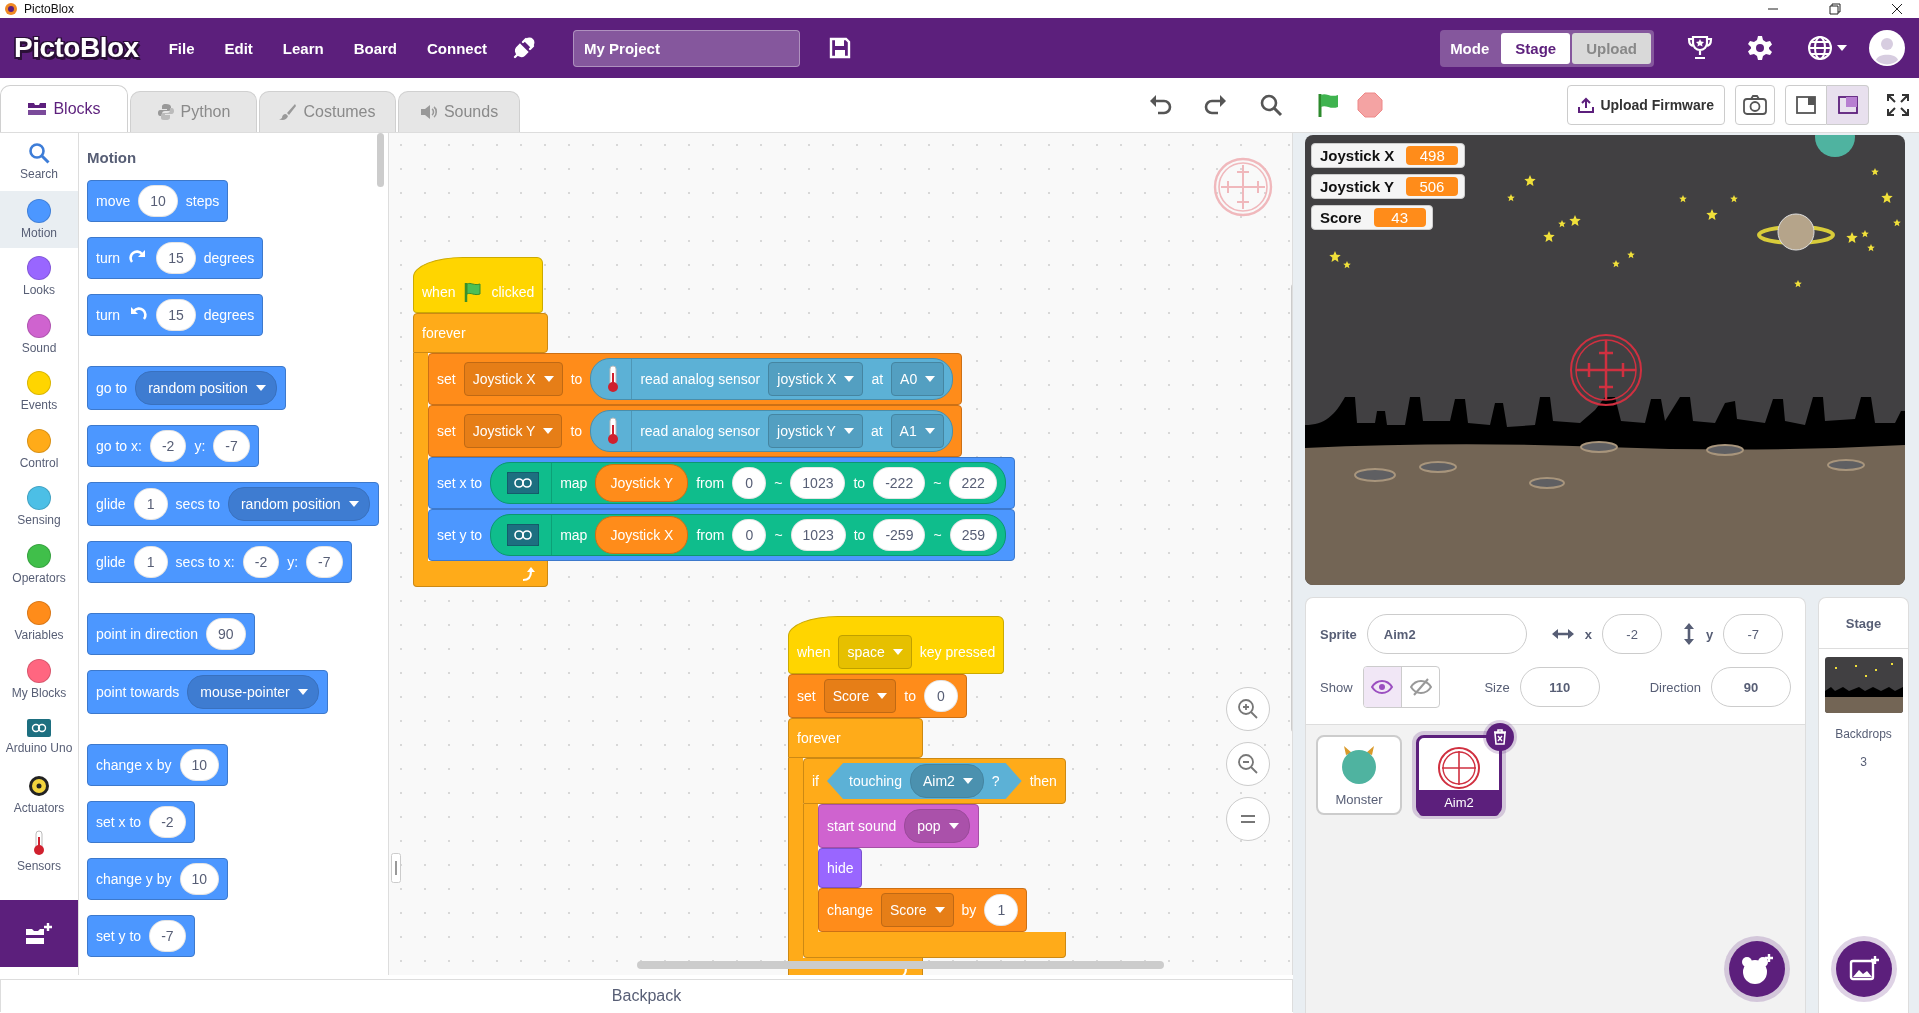  Describe the element at coordinates (39, 449) in the screenshot. I see `category-item: Control` at that location.